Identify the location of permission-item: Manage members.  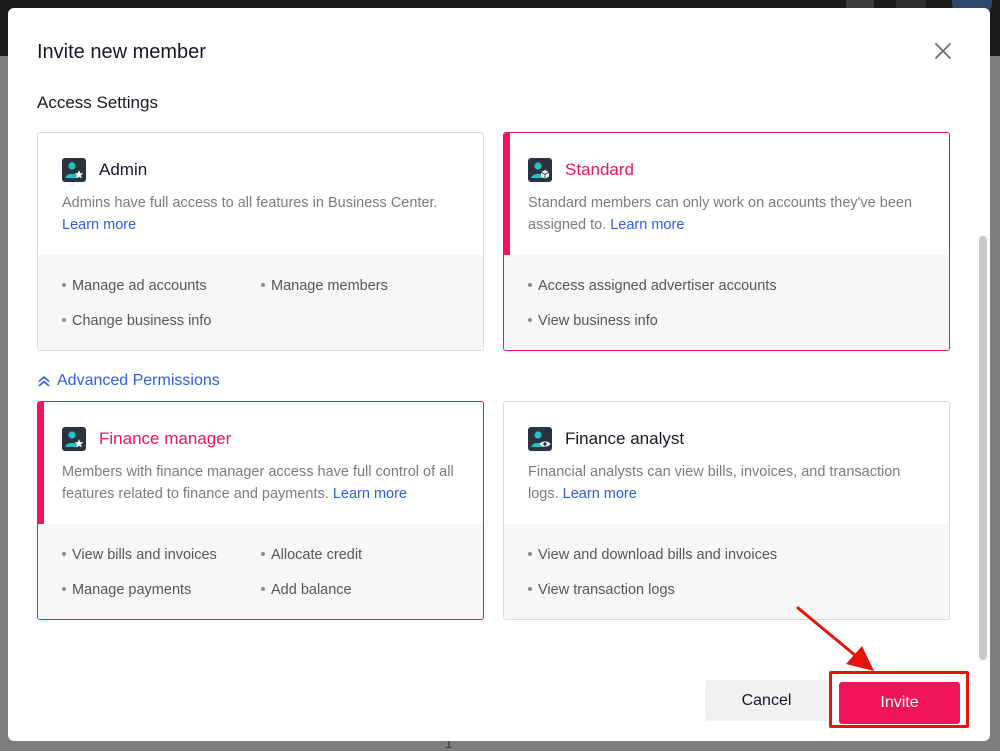
(324, 286).